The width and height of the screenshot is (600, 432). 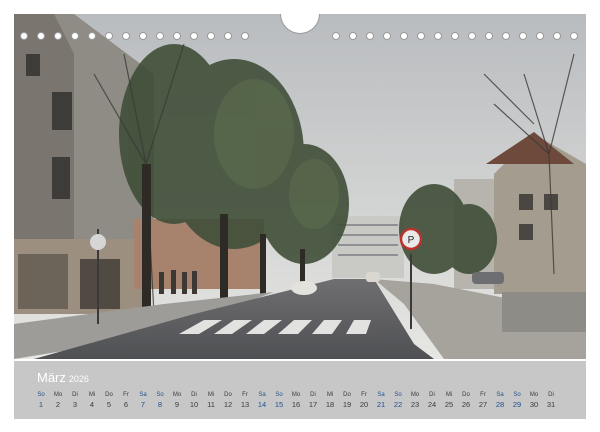 What do you see at coordinates (211, 404) in the screenshot?
I see `day-number: 11` at bounding box center [211, 404].